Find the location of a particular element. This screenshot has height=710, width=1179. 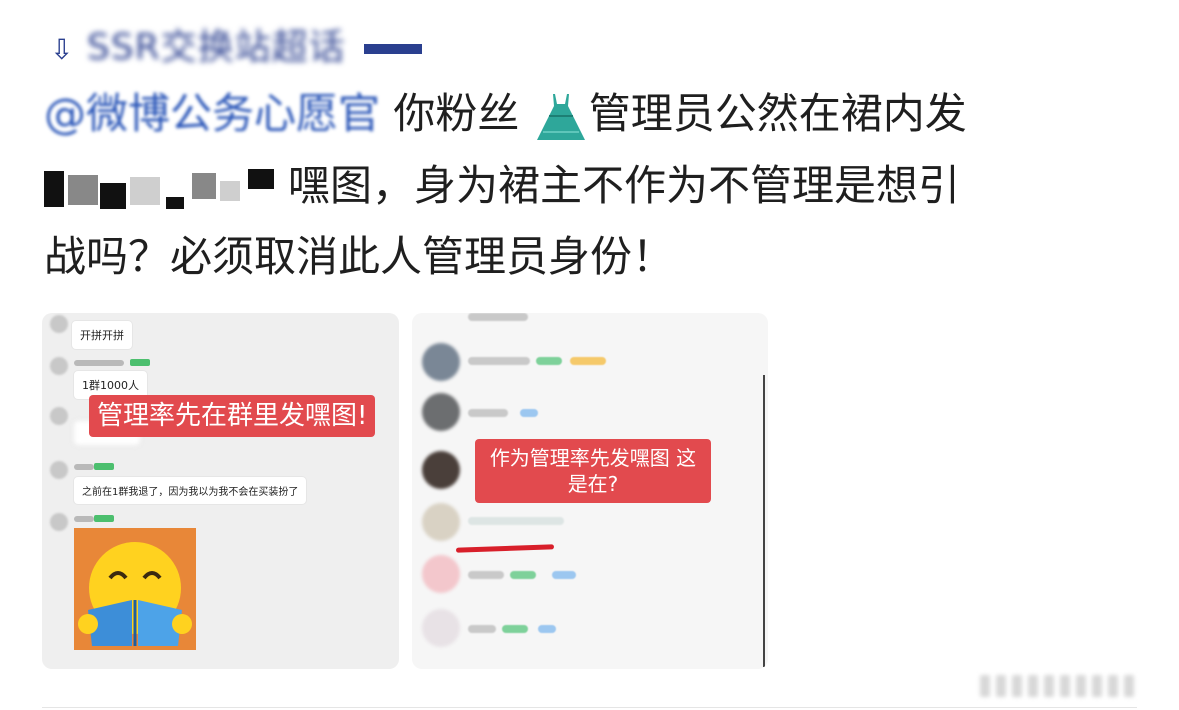

post-text-segment: 管理员公然在裙内发 is located at coordinates (777, 113).